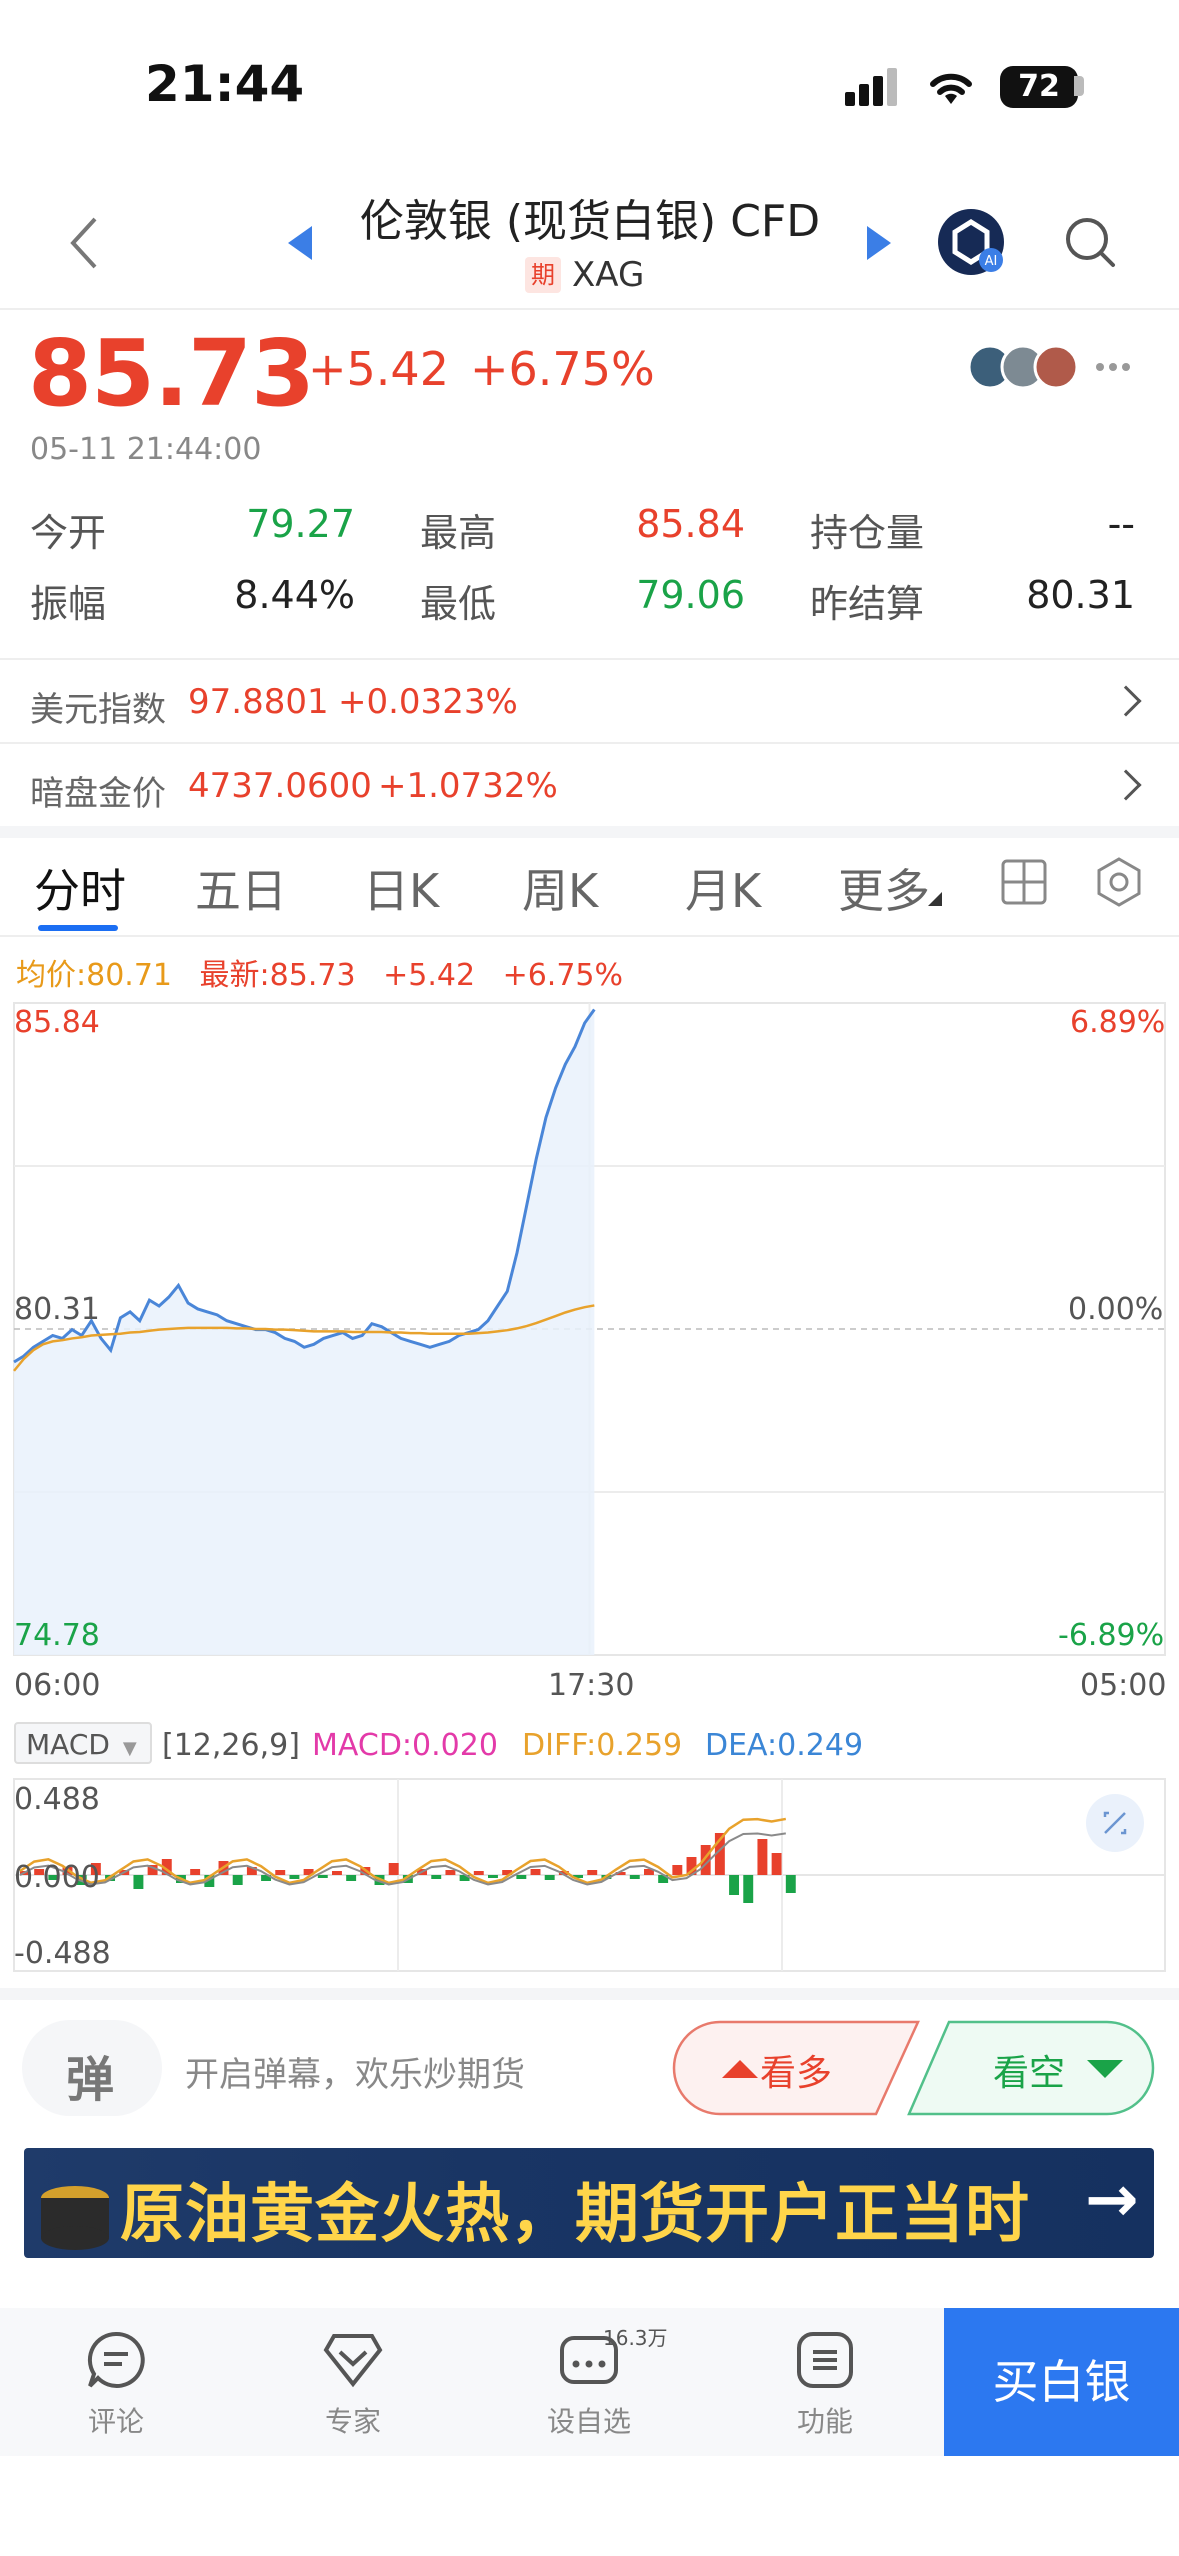 Image resolution: width=1179 pixels, height=2556 pixels. Describe the element at coordinates (878, 243) in the screenshot. I see `next-instrument-icon` at that location.